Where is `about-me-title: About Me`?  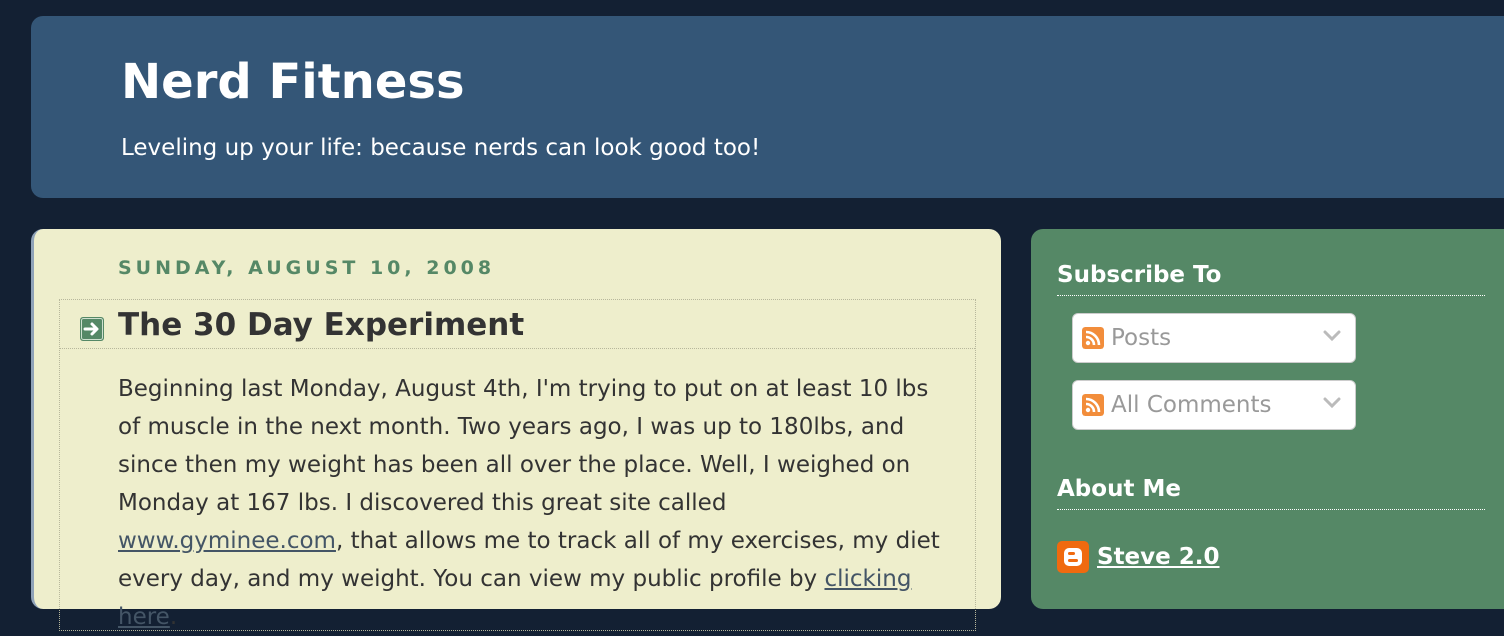 about-me-title: About Me is located at coordinates (1271, 491).